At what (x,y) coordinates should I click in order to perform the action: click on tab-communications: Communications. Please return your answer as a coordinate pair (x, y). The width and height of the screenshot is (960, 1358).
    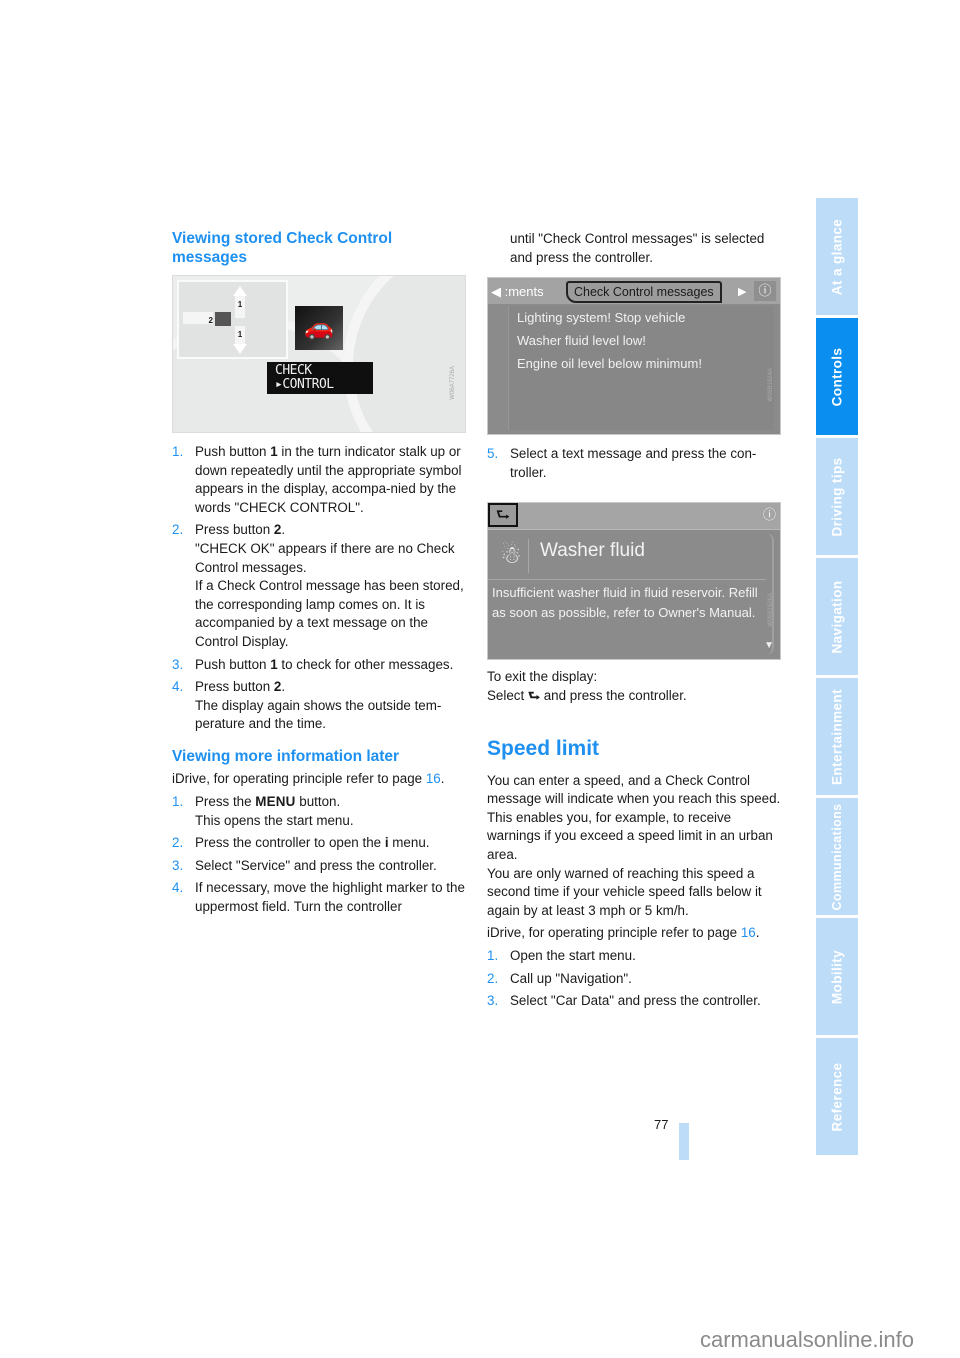
    Looking at the image, I should click on (837, 856).